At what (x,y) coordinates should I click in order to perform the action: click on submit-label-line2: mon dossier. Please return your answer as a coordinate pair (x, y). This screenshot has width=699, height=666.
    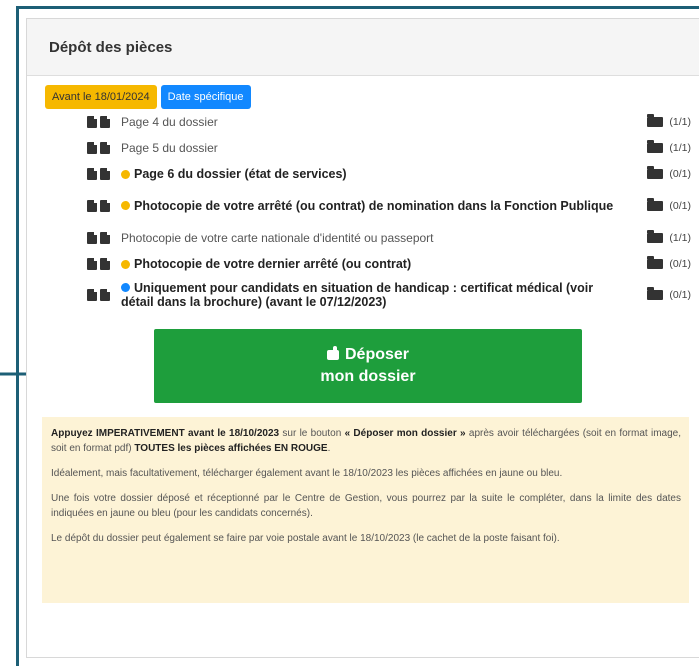
    Looking at the image, I should click on (368, 376).